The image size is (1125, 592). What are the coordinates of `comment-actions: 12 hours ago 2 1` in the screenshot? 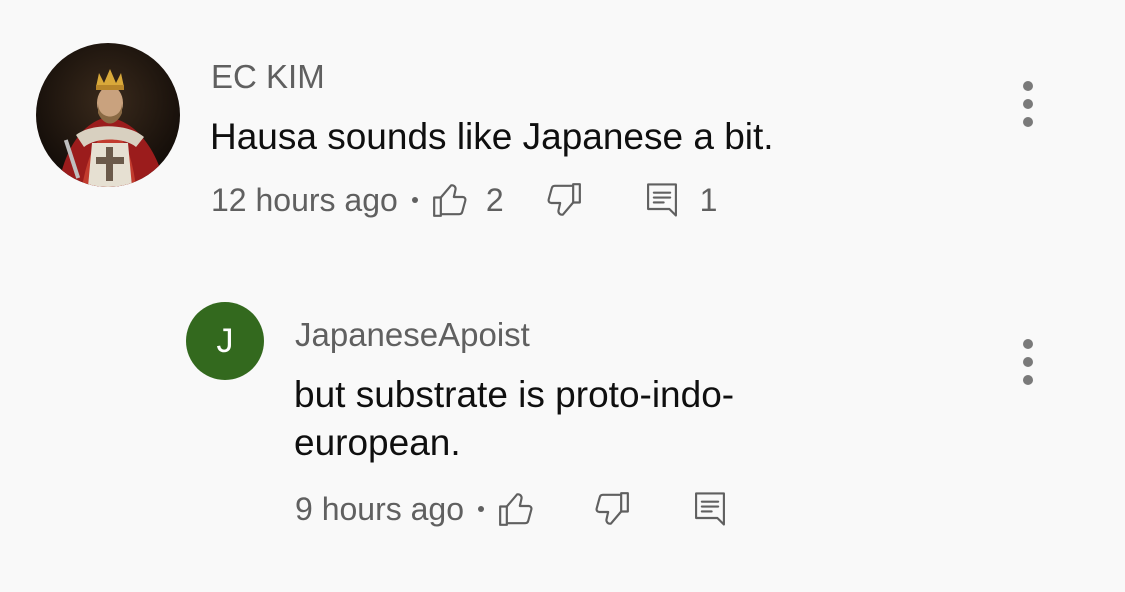 It's located at (464, 200).